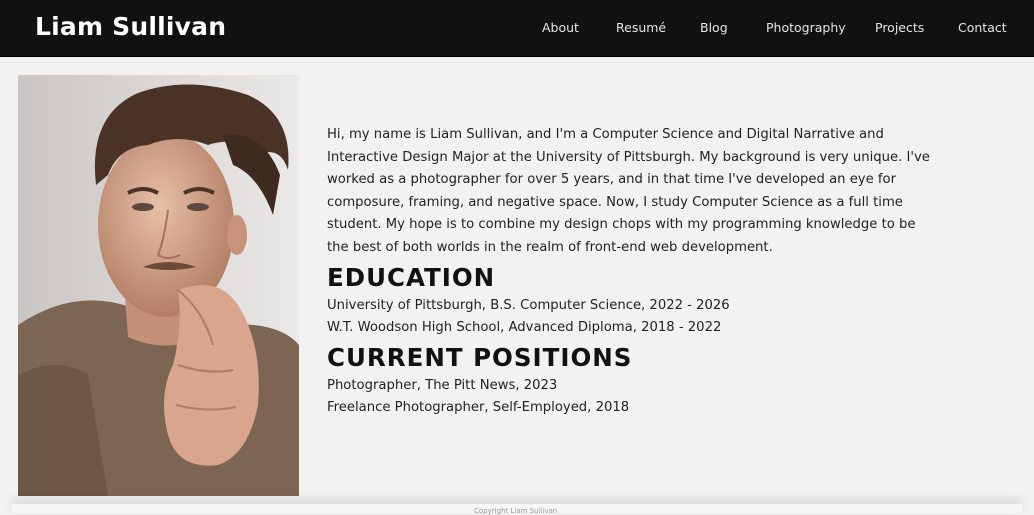  What do you see at coordinates (806, 27) in the screenshot?
I see `nav-link-photography: Photography` at bounding box center [806, 27].